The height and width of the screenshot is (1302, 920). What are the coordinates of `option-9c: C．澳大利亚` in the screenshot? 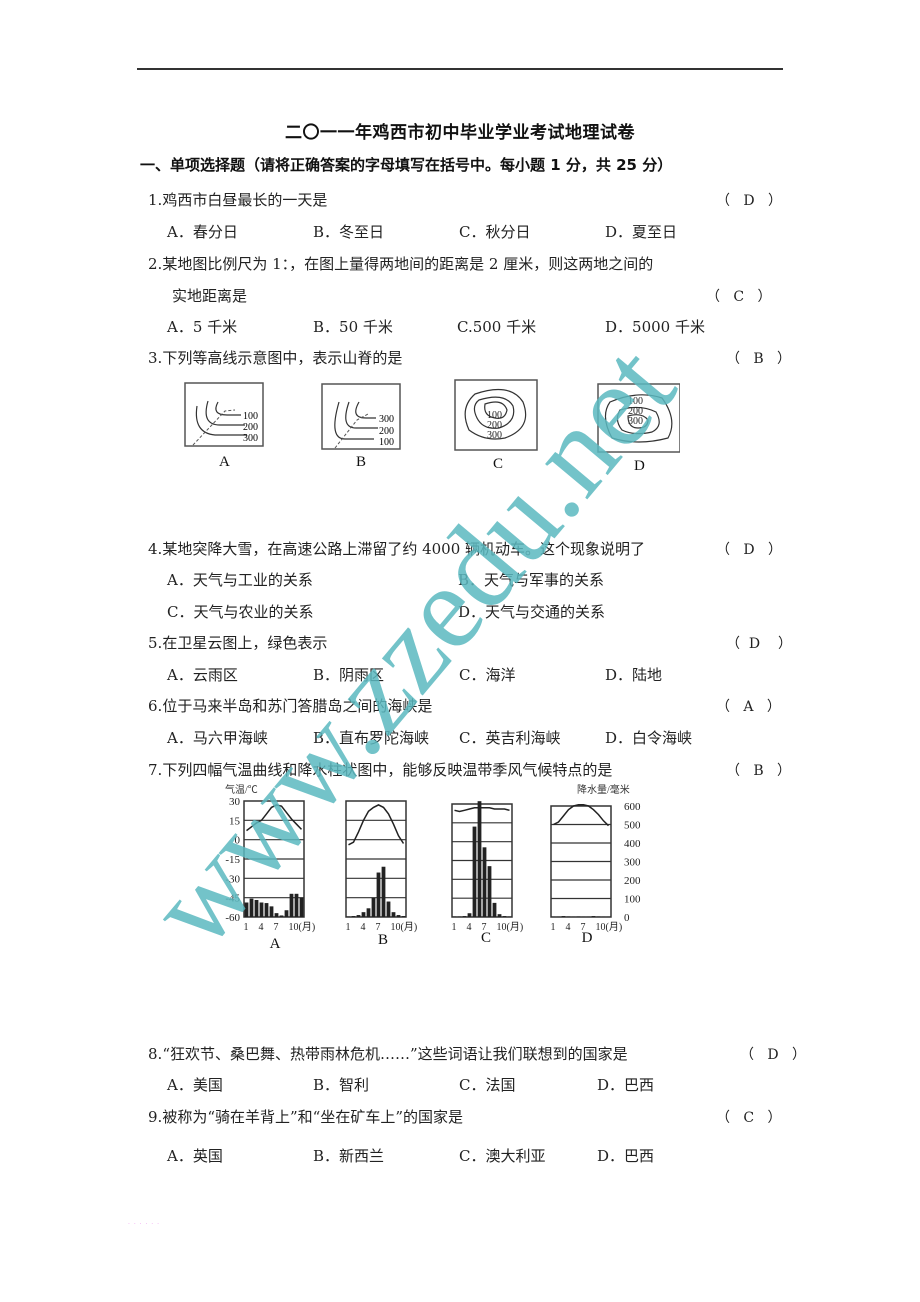 It's located at (502, 1156).